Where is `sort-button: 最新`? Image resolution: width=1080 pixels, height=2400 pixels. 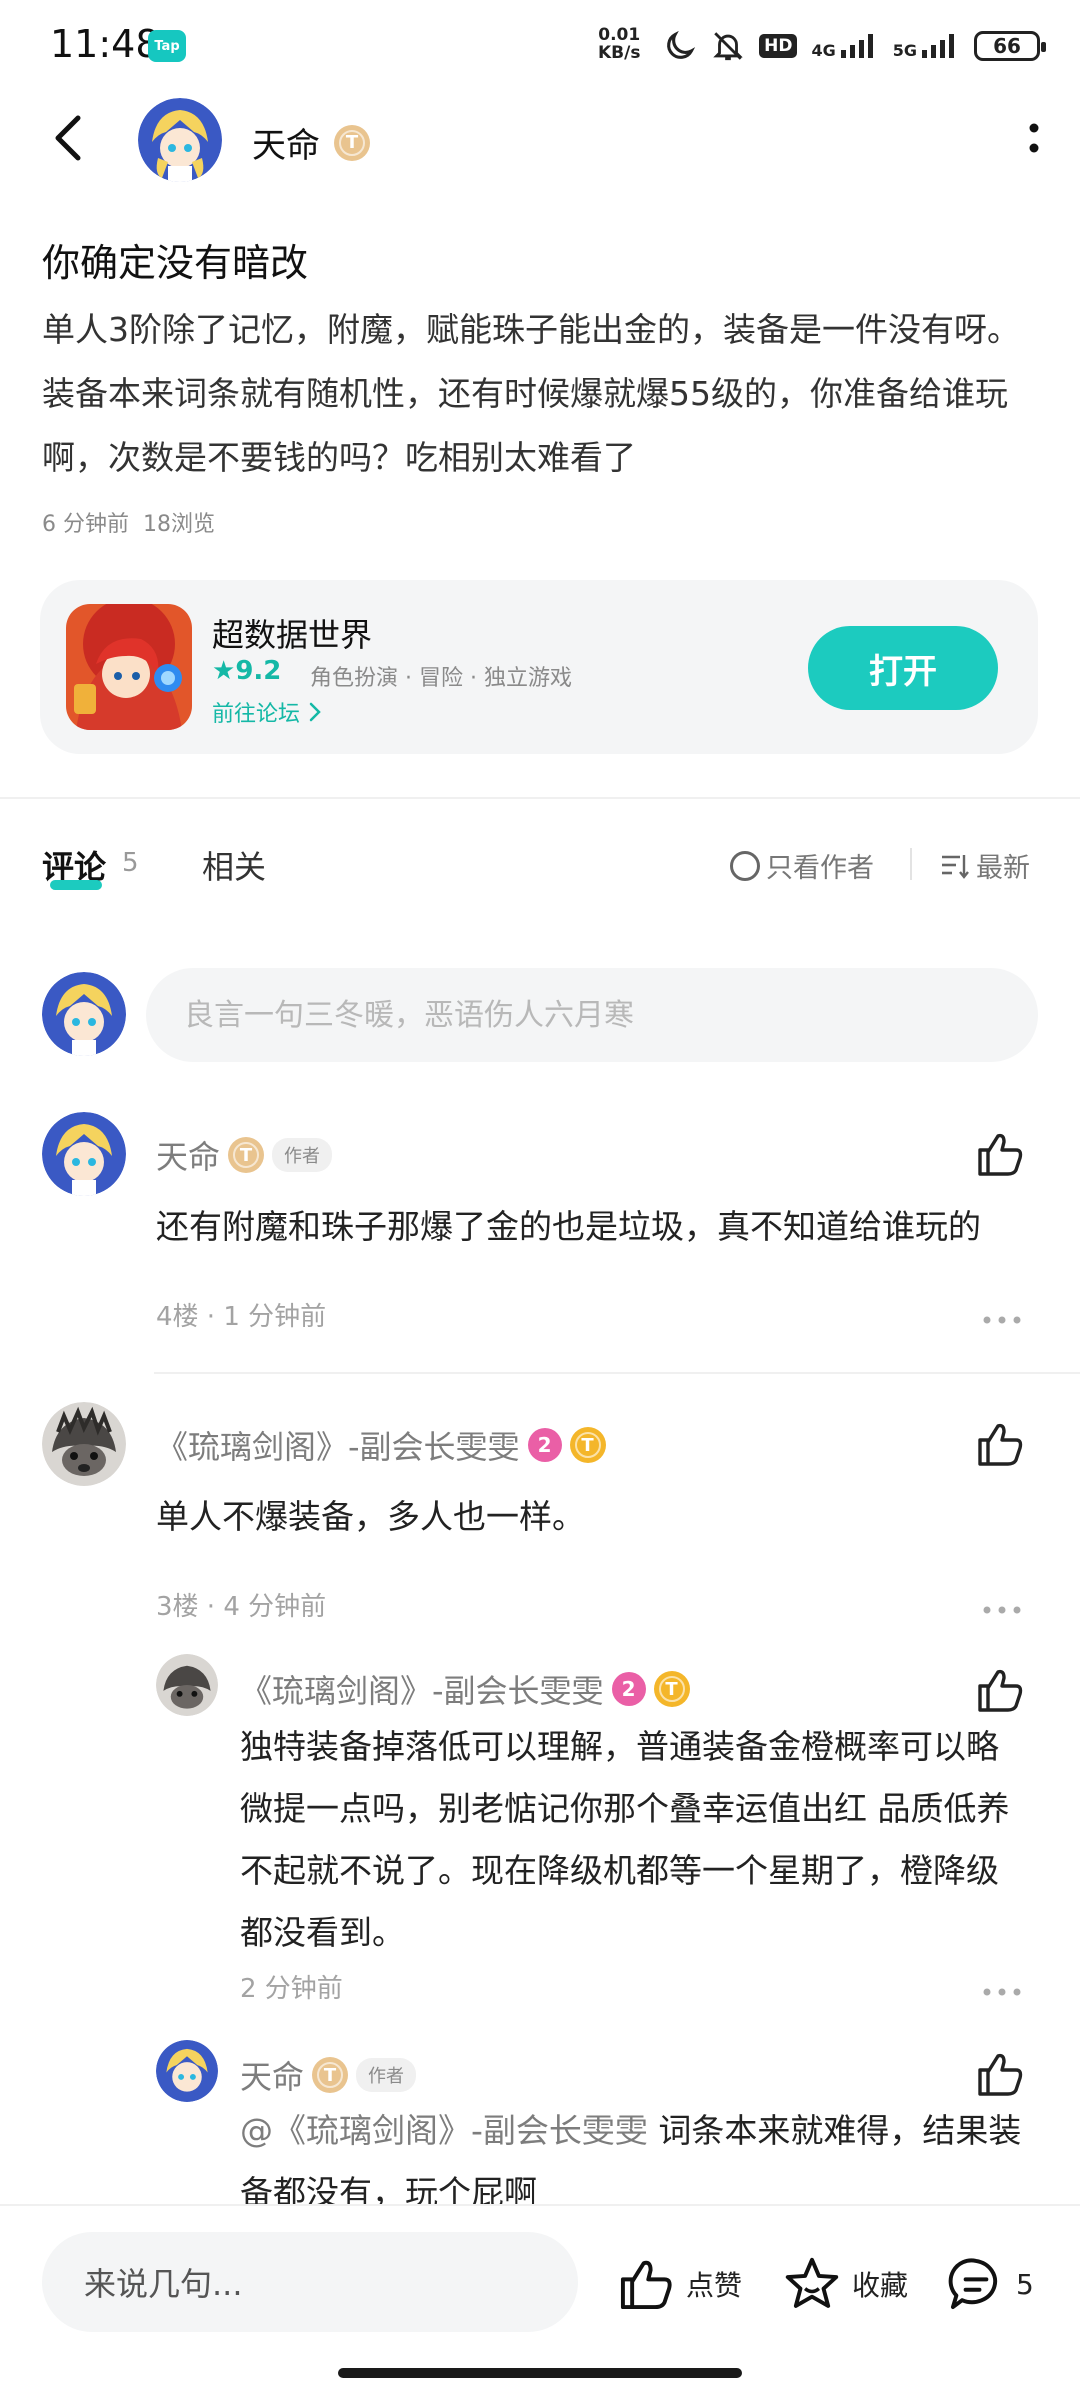
sort-button: 最新 is located at coordinates (985, 865).